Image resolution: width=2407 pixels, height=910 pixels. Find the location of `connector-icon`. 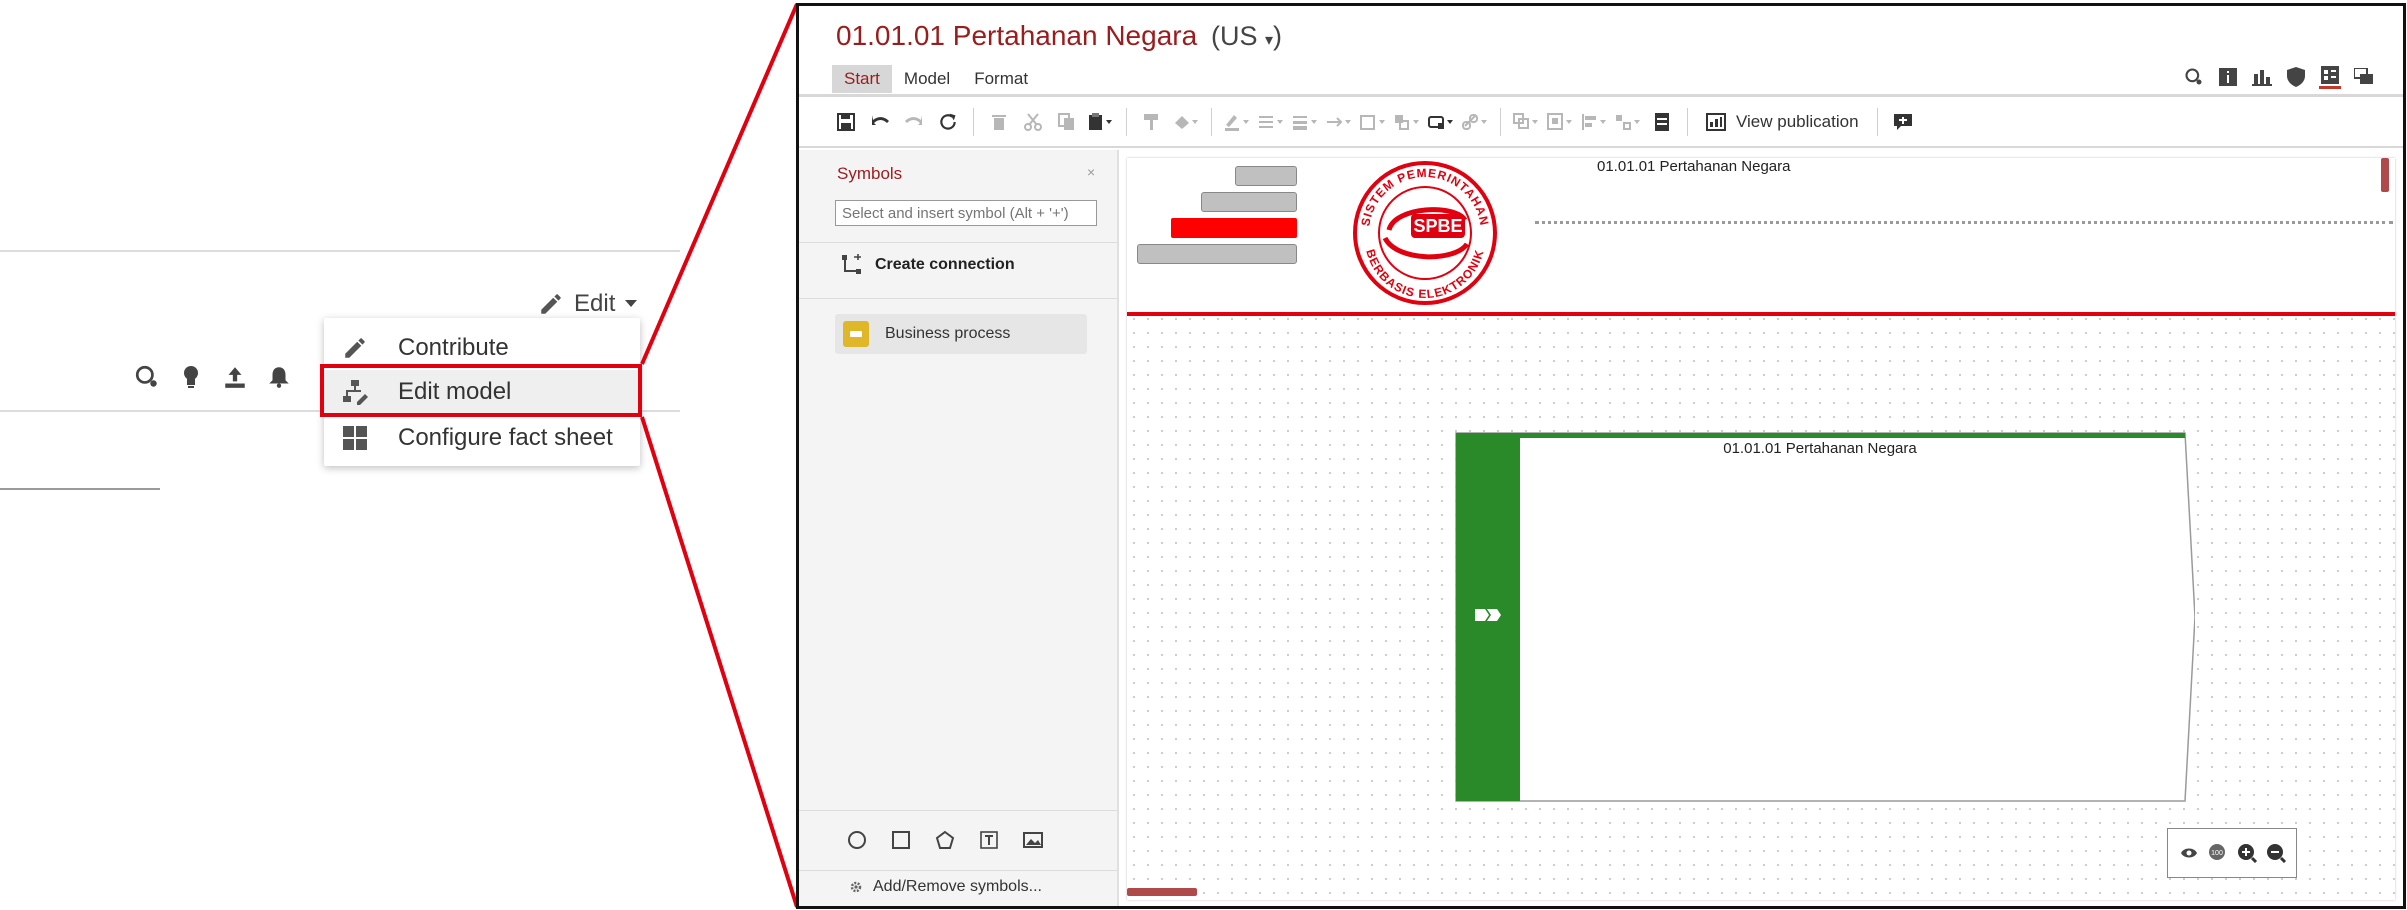

connector-icon is located at coordinates (1441, 122).